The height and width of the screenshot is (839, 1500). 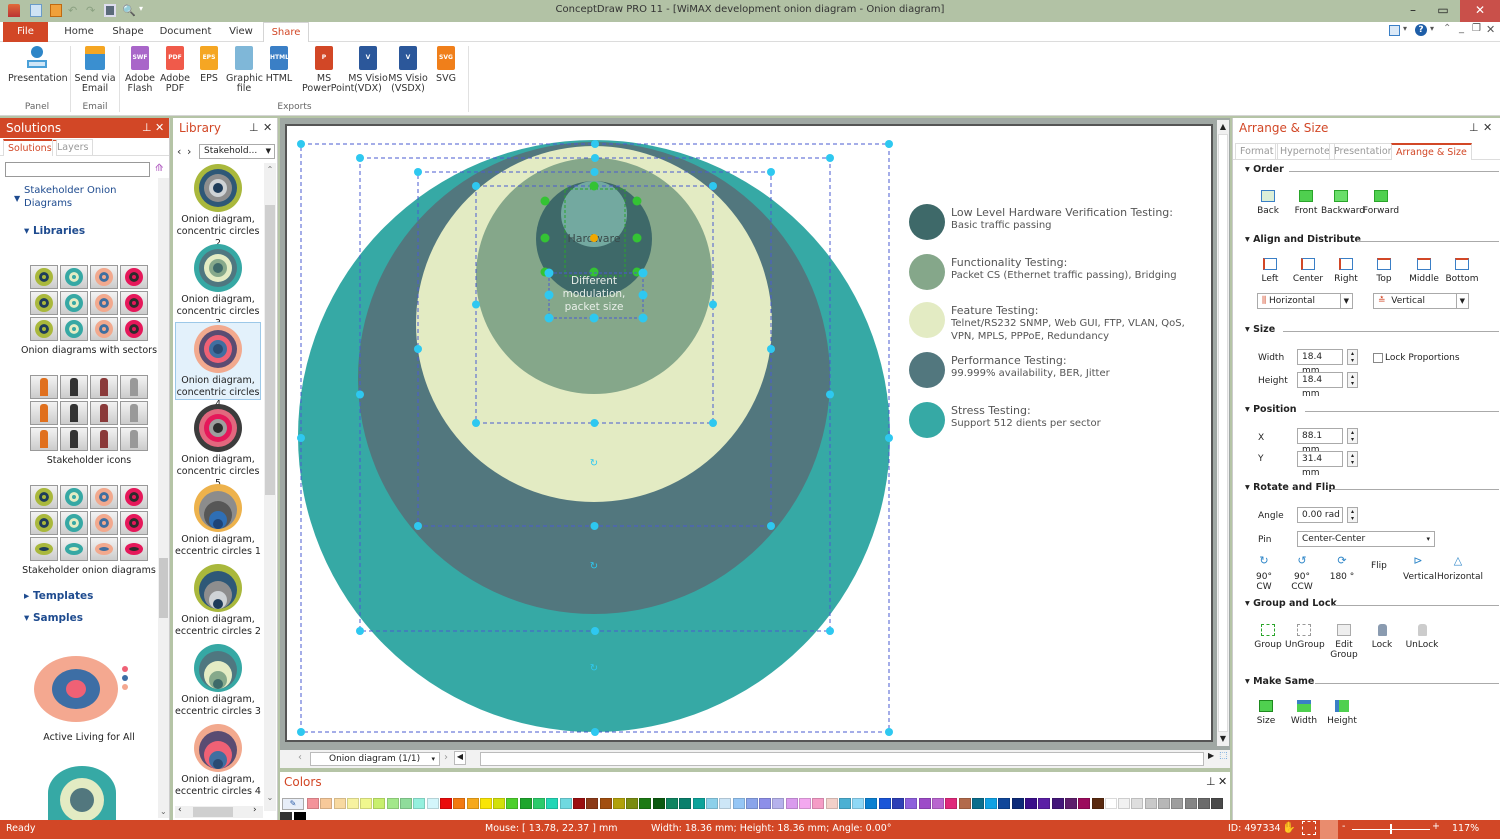 I want to click on group-button: Group, so click(x=1268, y=637).